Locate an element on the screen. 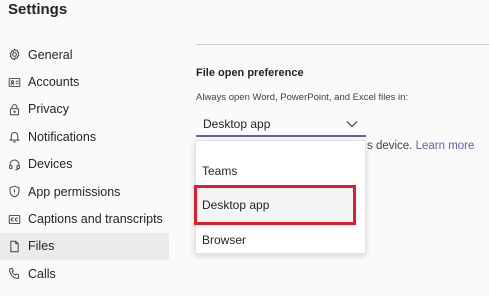  file-open-select: Desktop app is located at coordinates (281, 124).